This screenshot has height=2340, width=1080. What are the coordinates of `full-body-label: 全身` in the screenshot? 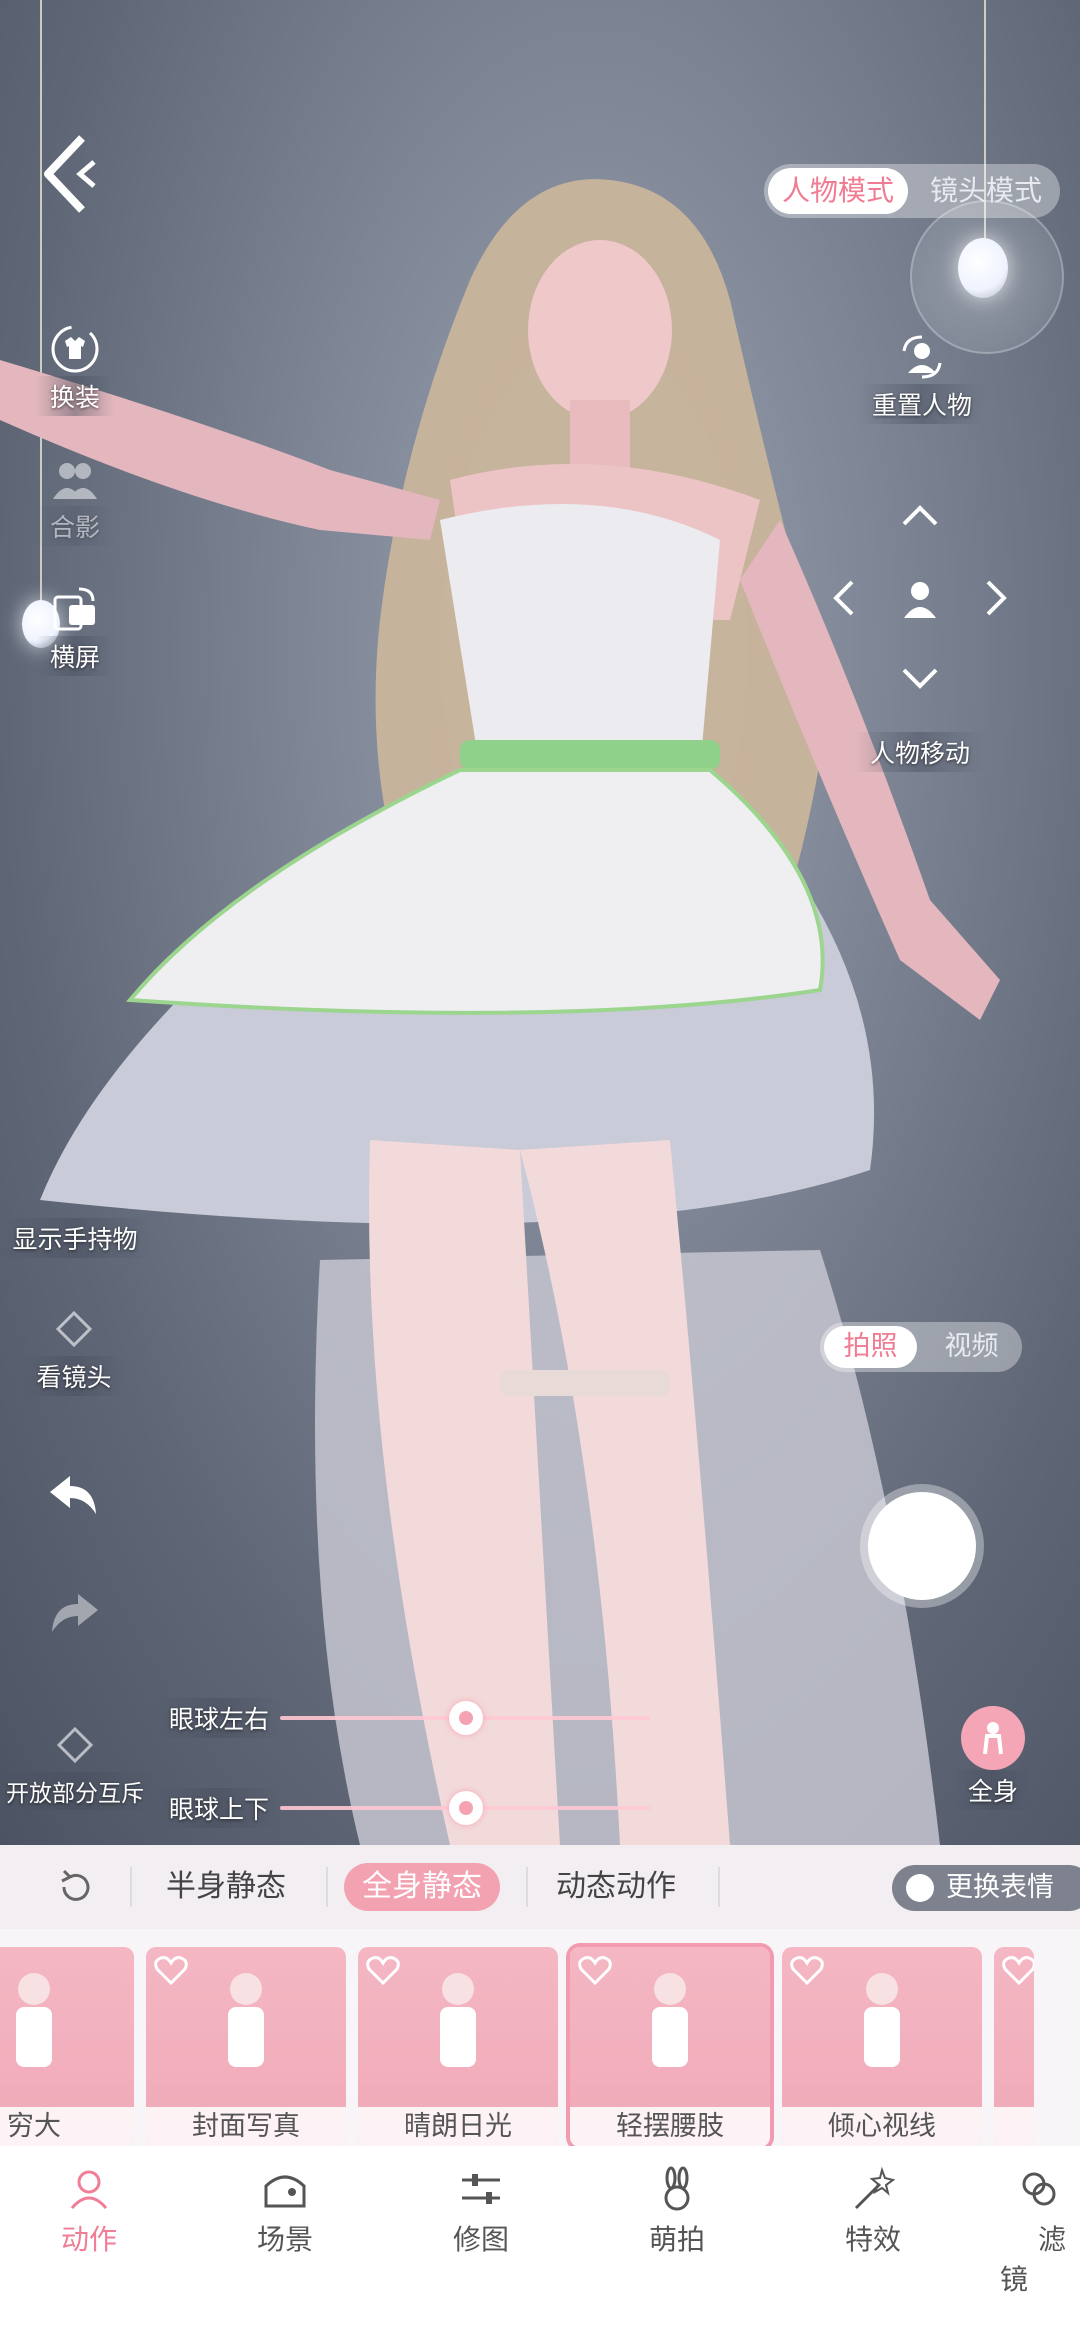 It's located at (992, 1790).